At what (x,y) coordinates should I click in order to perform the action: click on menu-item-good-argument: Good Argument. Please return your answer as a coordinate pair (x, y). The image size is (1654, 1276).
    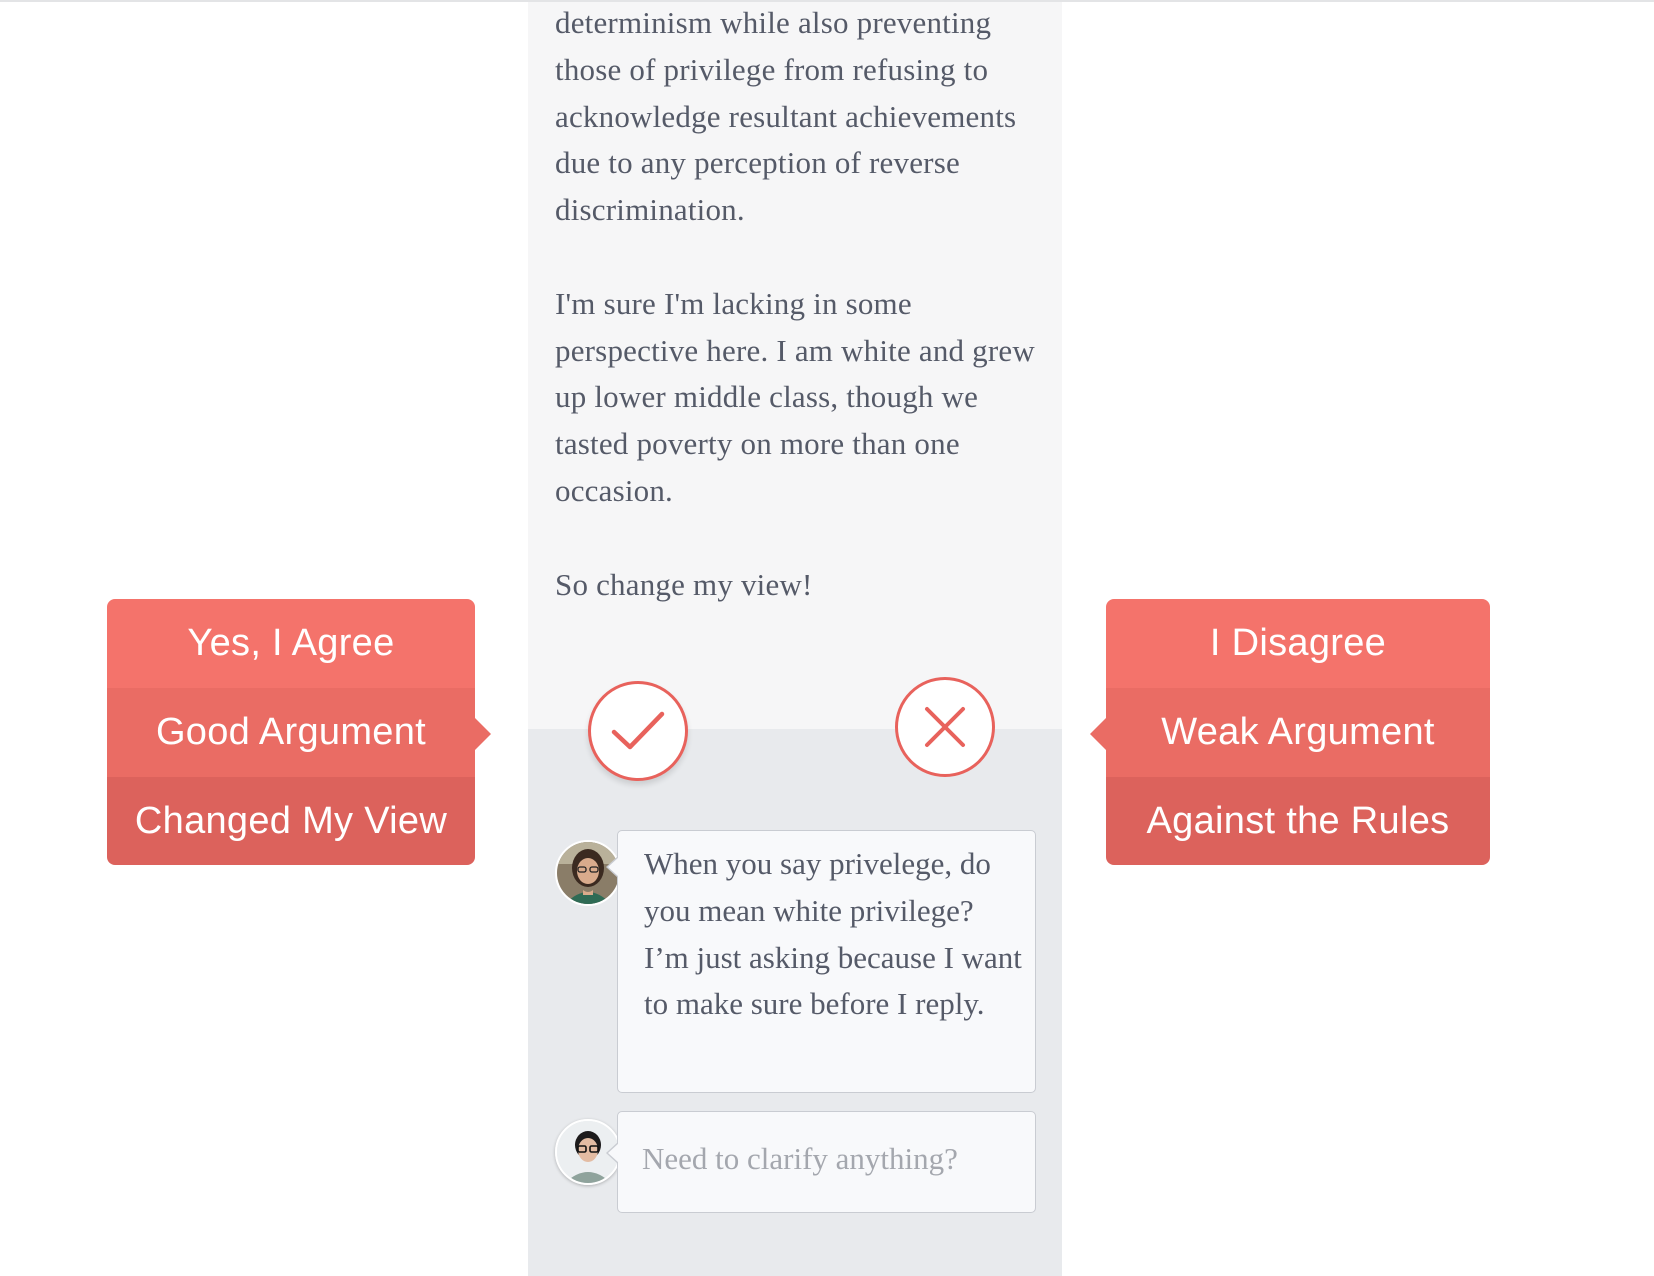
    Looking at the image, I should click on (291, 732).